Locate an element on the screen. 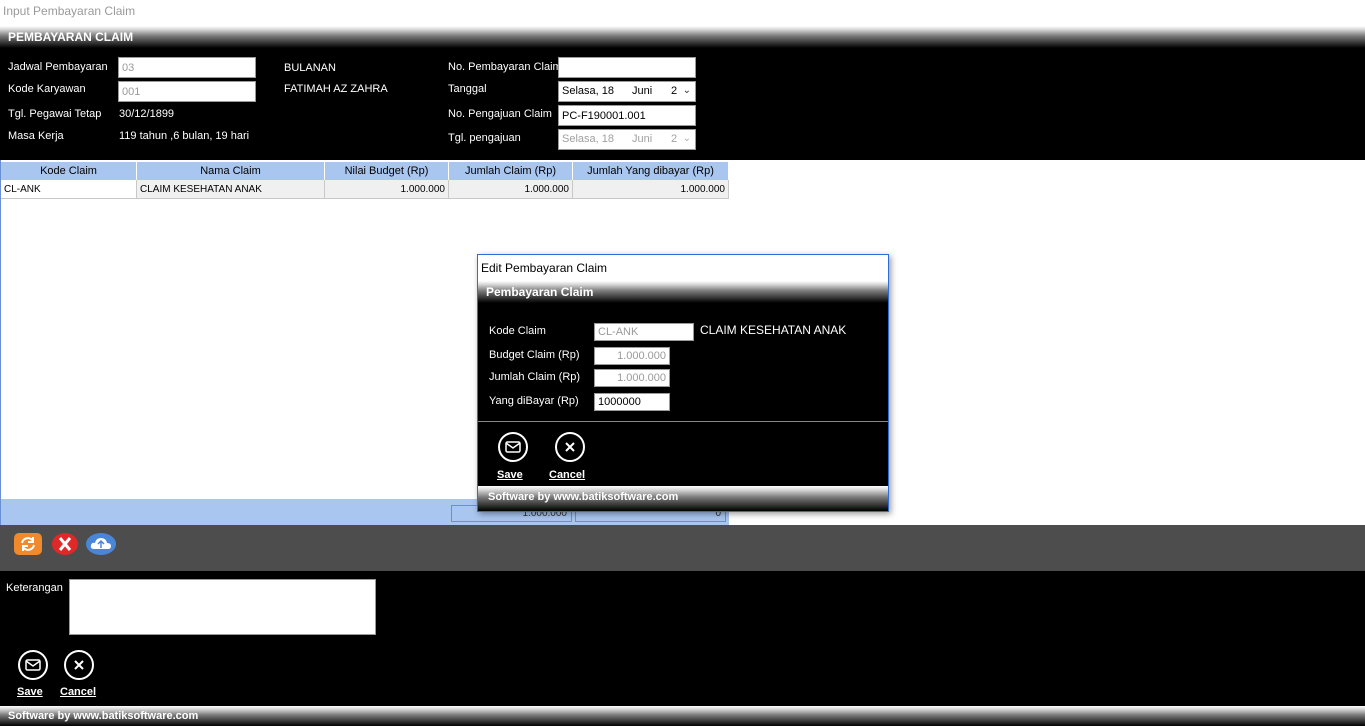  save-button-label: Save is located at coordinates (30, 692).